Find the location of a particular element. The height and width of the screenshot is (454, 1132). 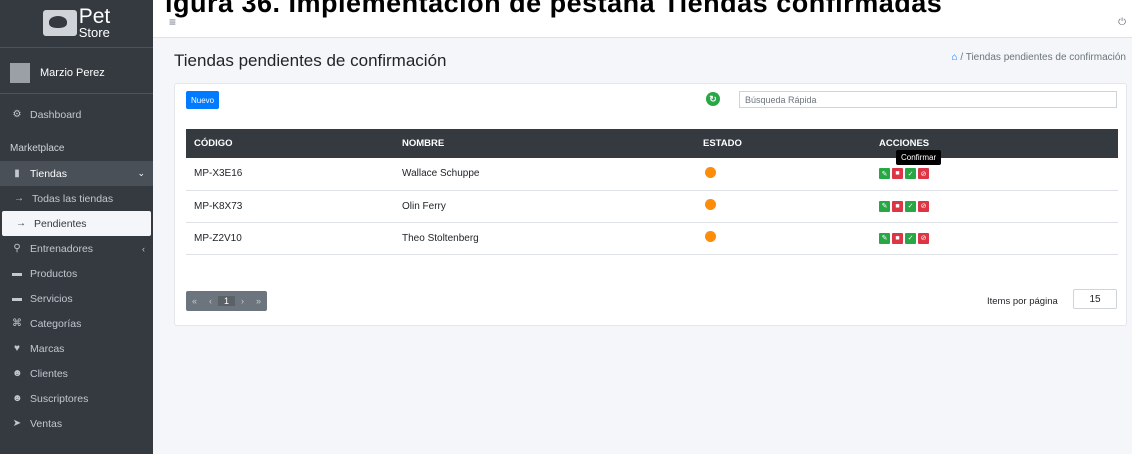

page-1-button: 1 is located at coordinates (227, 301).